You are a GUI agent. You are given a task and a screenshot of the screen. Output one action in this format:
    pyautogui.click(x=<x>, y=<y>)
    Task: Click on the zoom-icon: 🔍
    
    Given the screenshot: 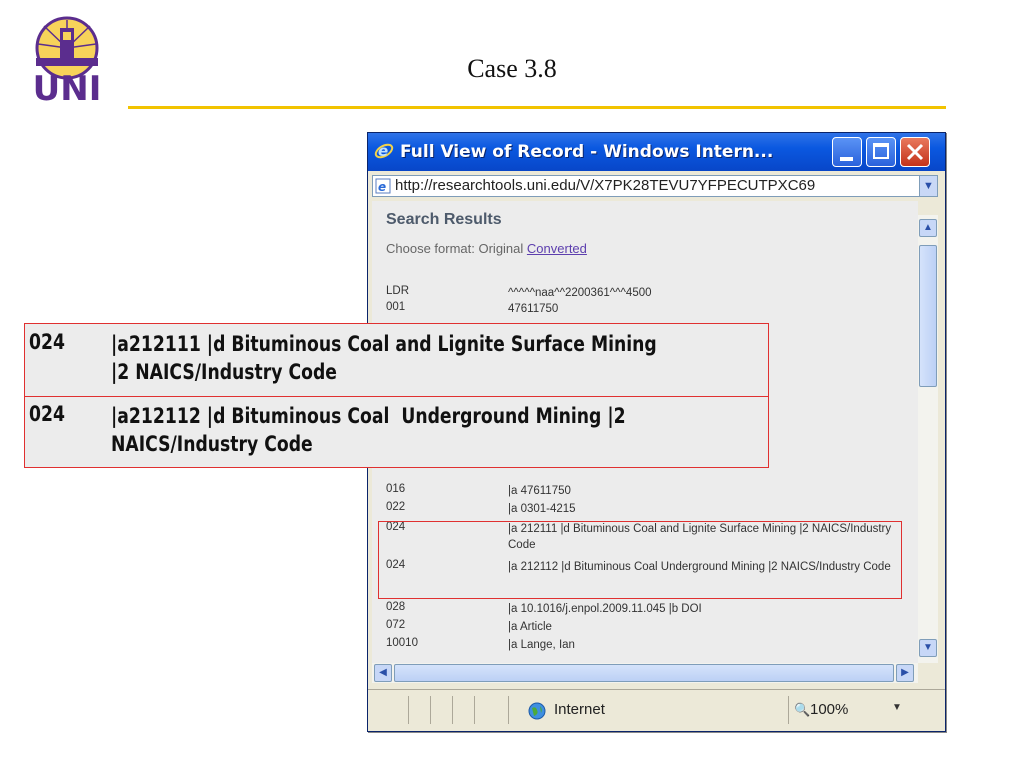 What is the action you would take?
    pyautogui.click(x=802, y=710)
    